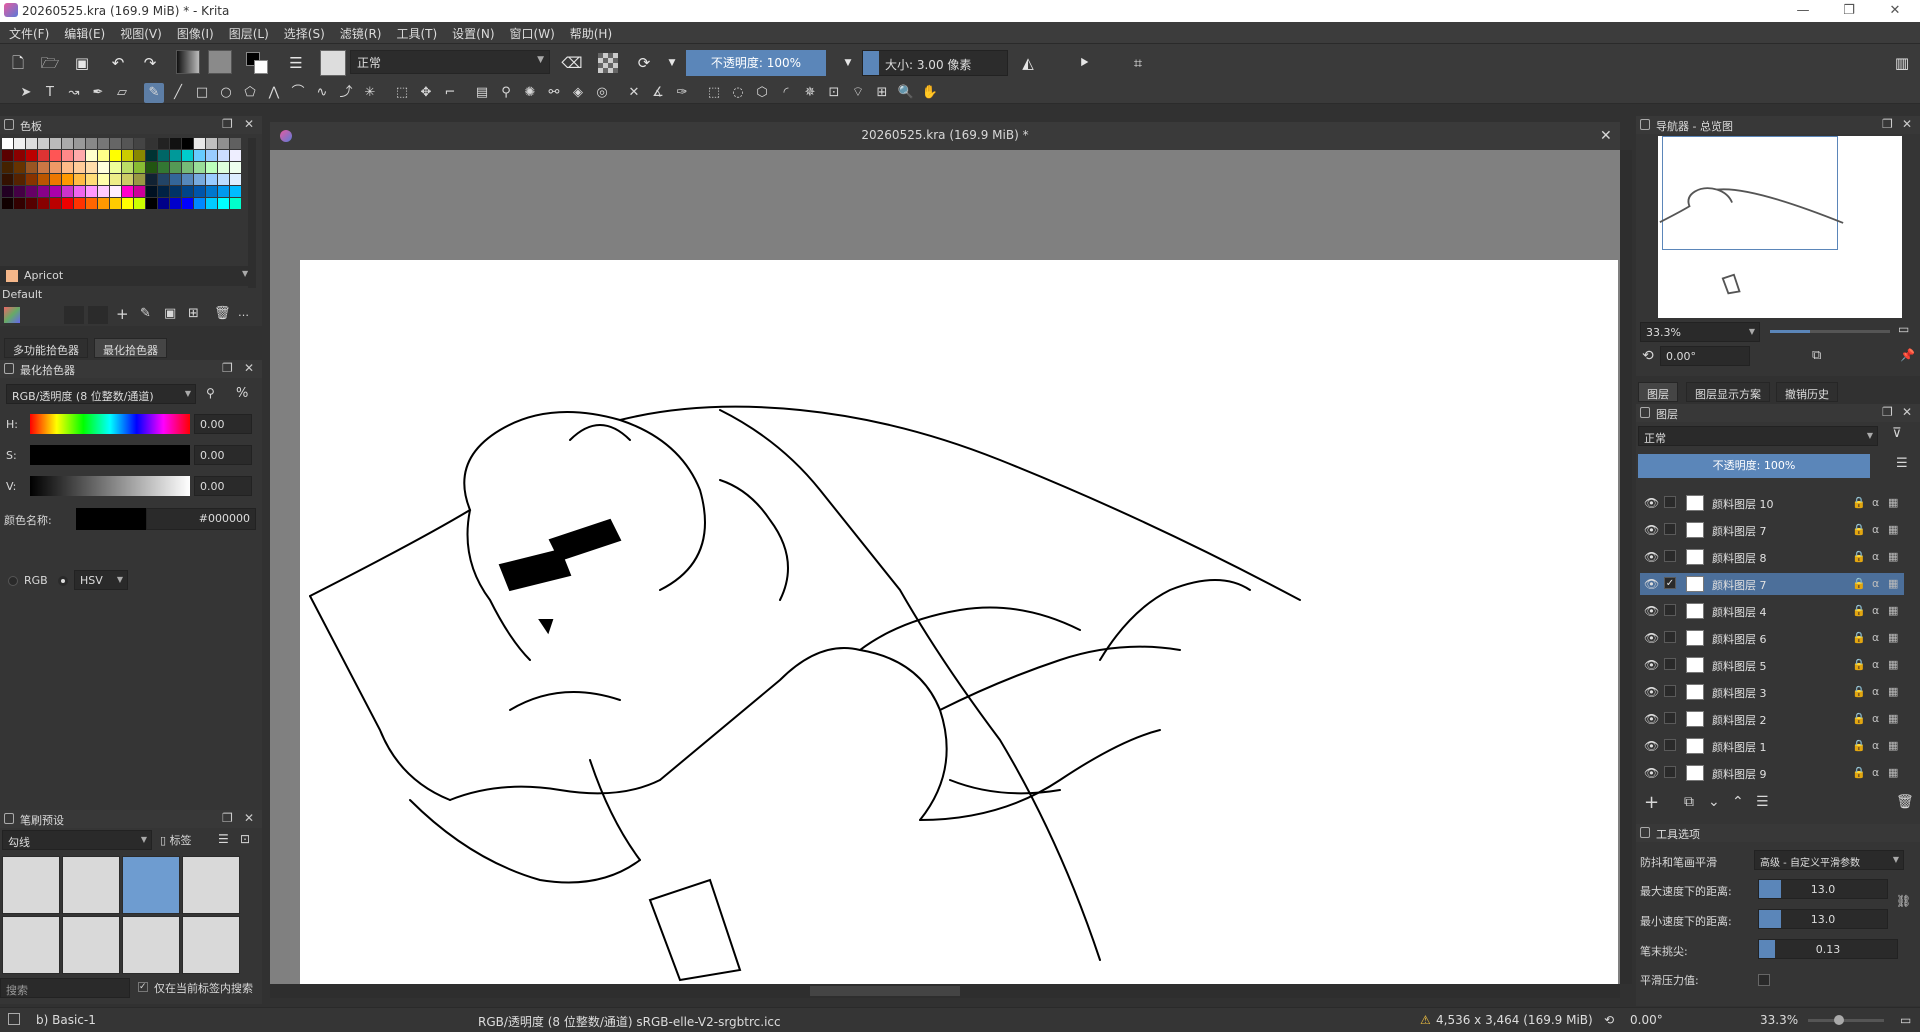 The width and height of the screenshot is (1920, 1032). Describe the element at coordinates (249, 368) in the screenshot. I see `close-icon: ✕` at that location.